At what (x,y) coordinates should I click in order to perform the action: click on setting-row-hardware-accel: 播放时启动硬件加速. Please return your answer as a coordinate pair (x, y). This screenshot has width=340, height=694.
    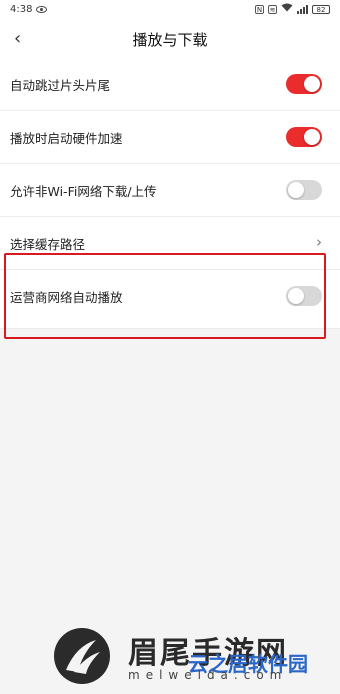
    Looking at the image, I should click on (170, 137).